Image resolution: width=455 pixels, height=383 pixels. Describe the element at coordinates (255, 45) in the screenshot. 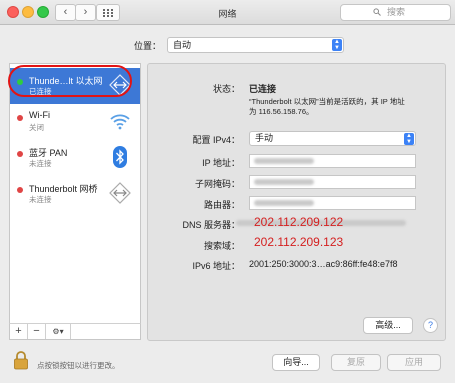

I see `location-select: 自动 ▲ ▼` at that location.